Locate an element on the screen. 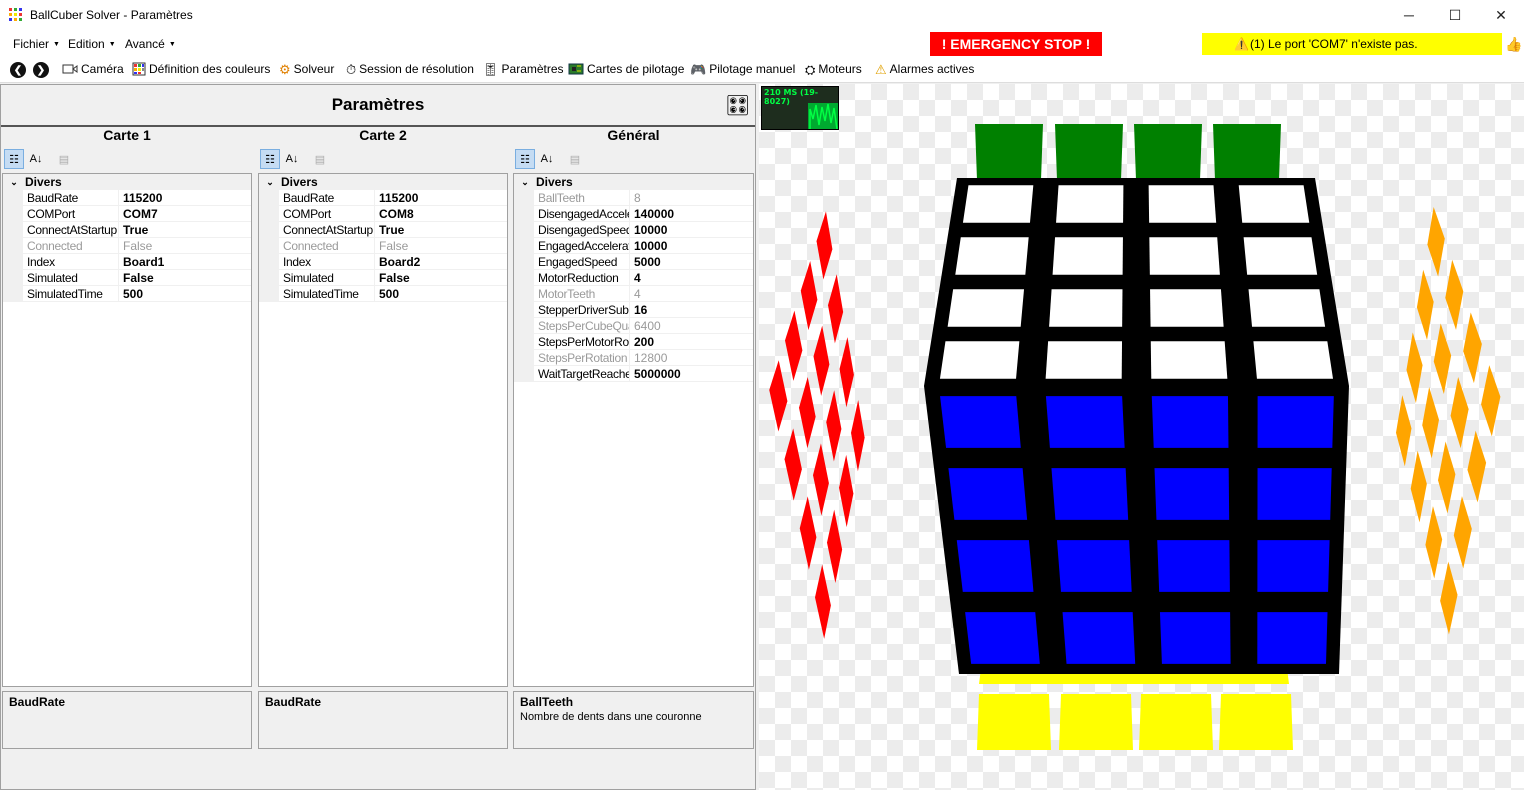 The image size is (1524, 790). gears-icon: ⚙ is located at coordinates (285, 69).